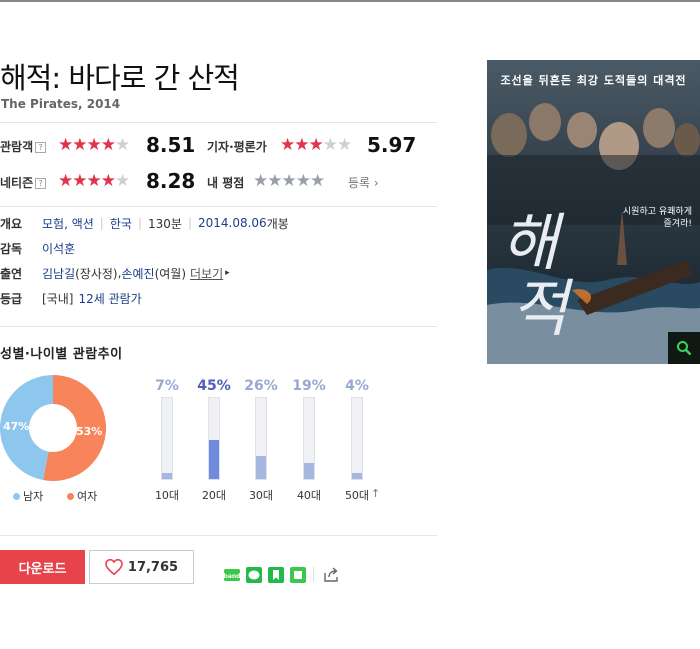 The width and height of the screenshot is (700, 649). Describe the element at coordinates (167, 386) in the screenshot. I see `age-bar-value-label: 7%` at that location.